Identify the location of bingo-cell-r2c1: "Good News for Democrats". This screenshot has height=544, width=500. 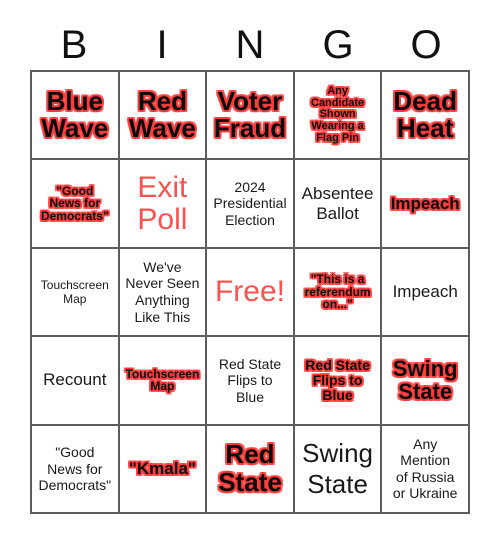
(76, 204).